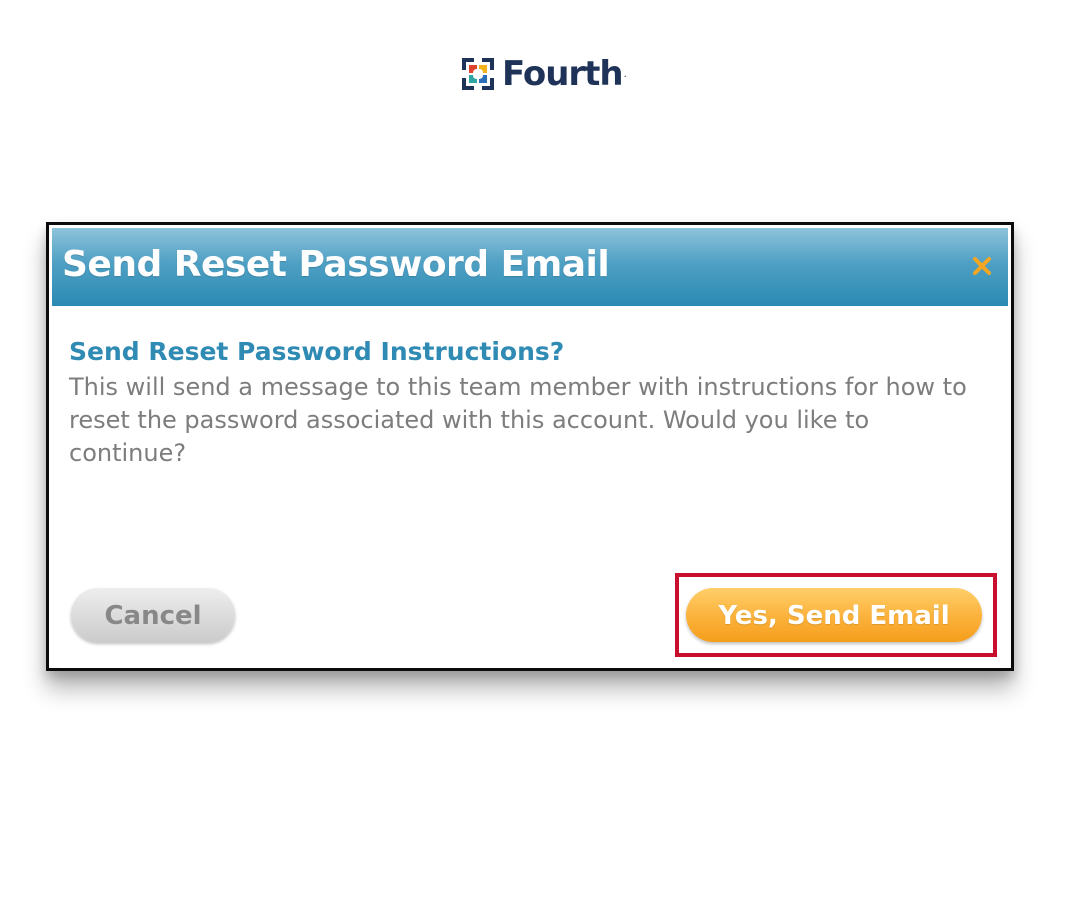 This screenshot has height=920, width=1080. What do you see at coordinates (982, 266) in the screenshot?
I see `close-icon` at bounding box center [982, 266].